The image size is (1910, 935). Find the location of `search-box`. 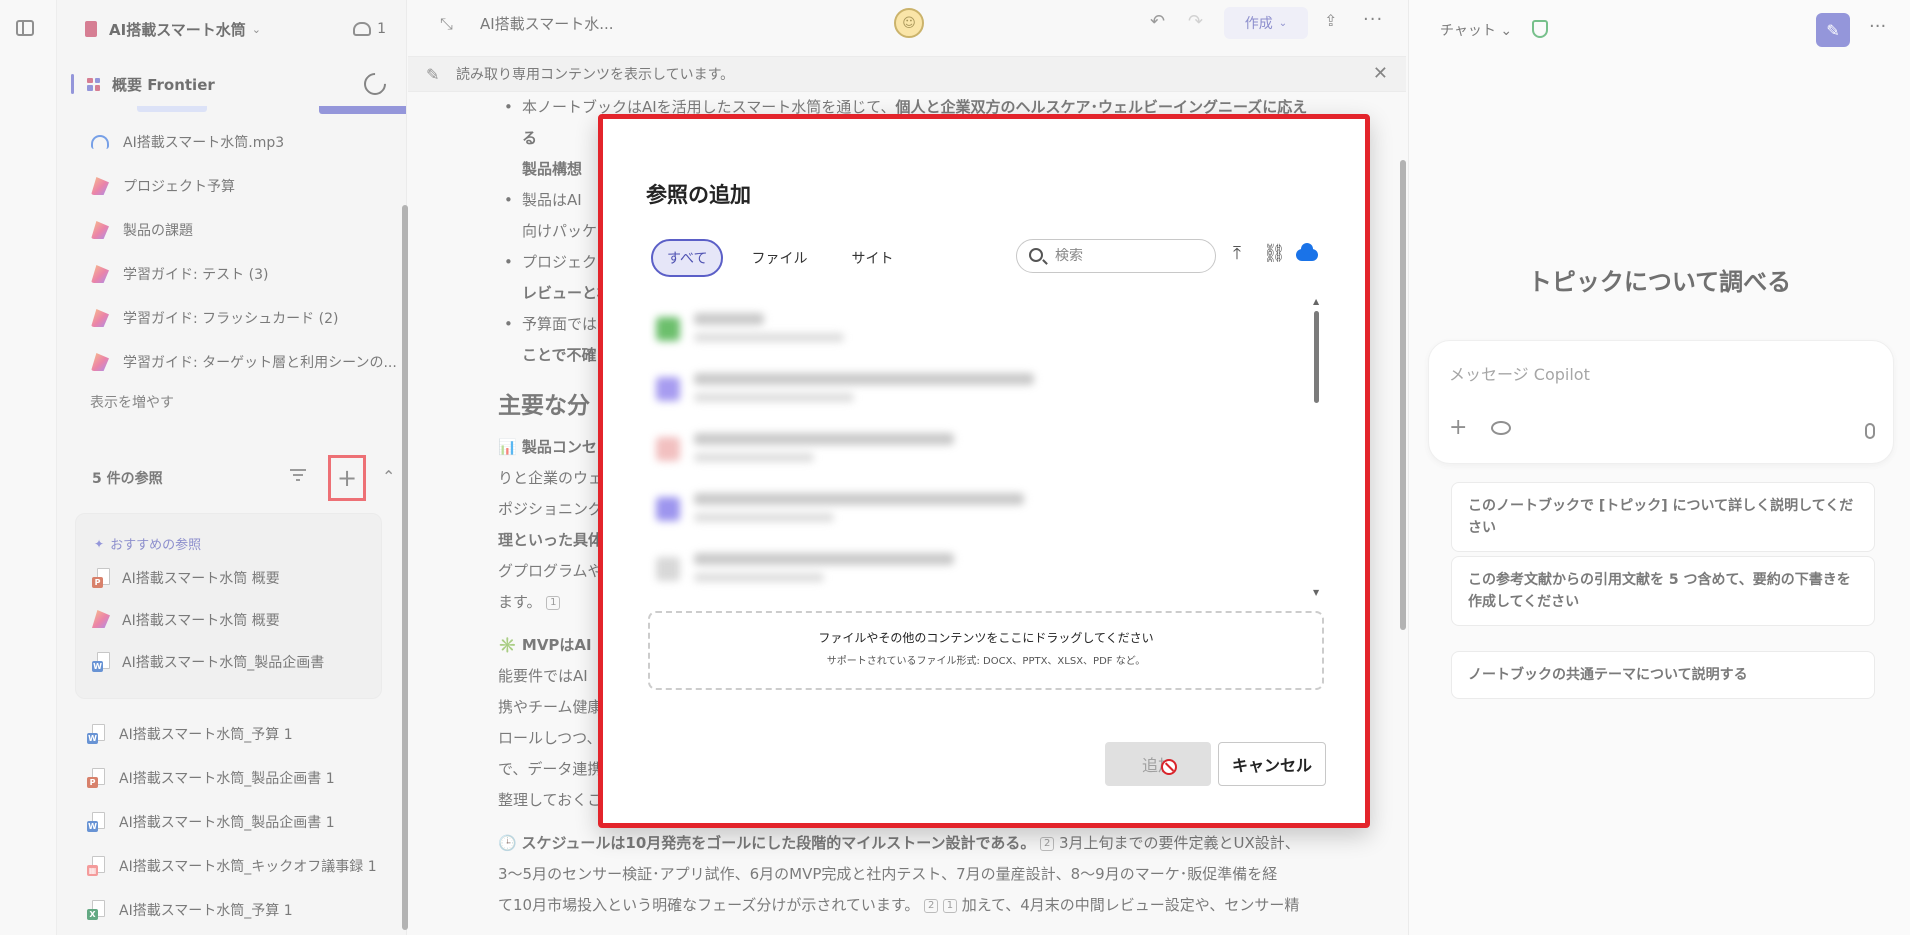

search-box is located at coordinates (1116, 256).